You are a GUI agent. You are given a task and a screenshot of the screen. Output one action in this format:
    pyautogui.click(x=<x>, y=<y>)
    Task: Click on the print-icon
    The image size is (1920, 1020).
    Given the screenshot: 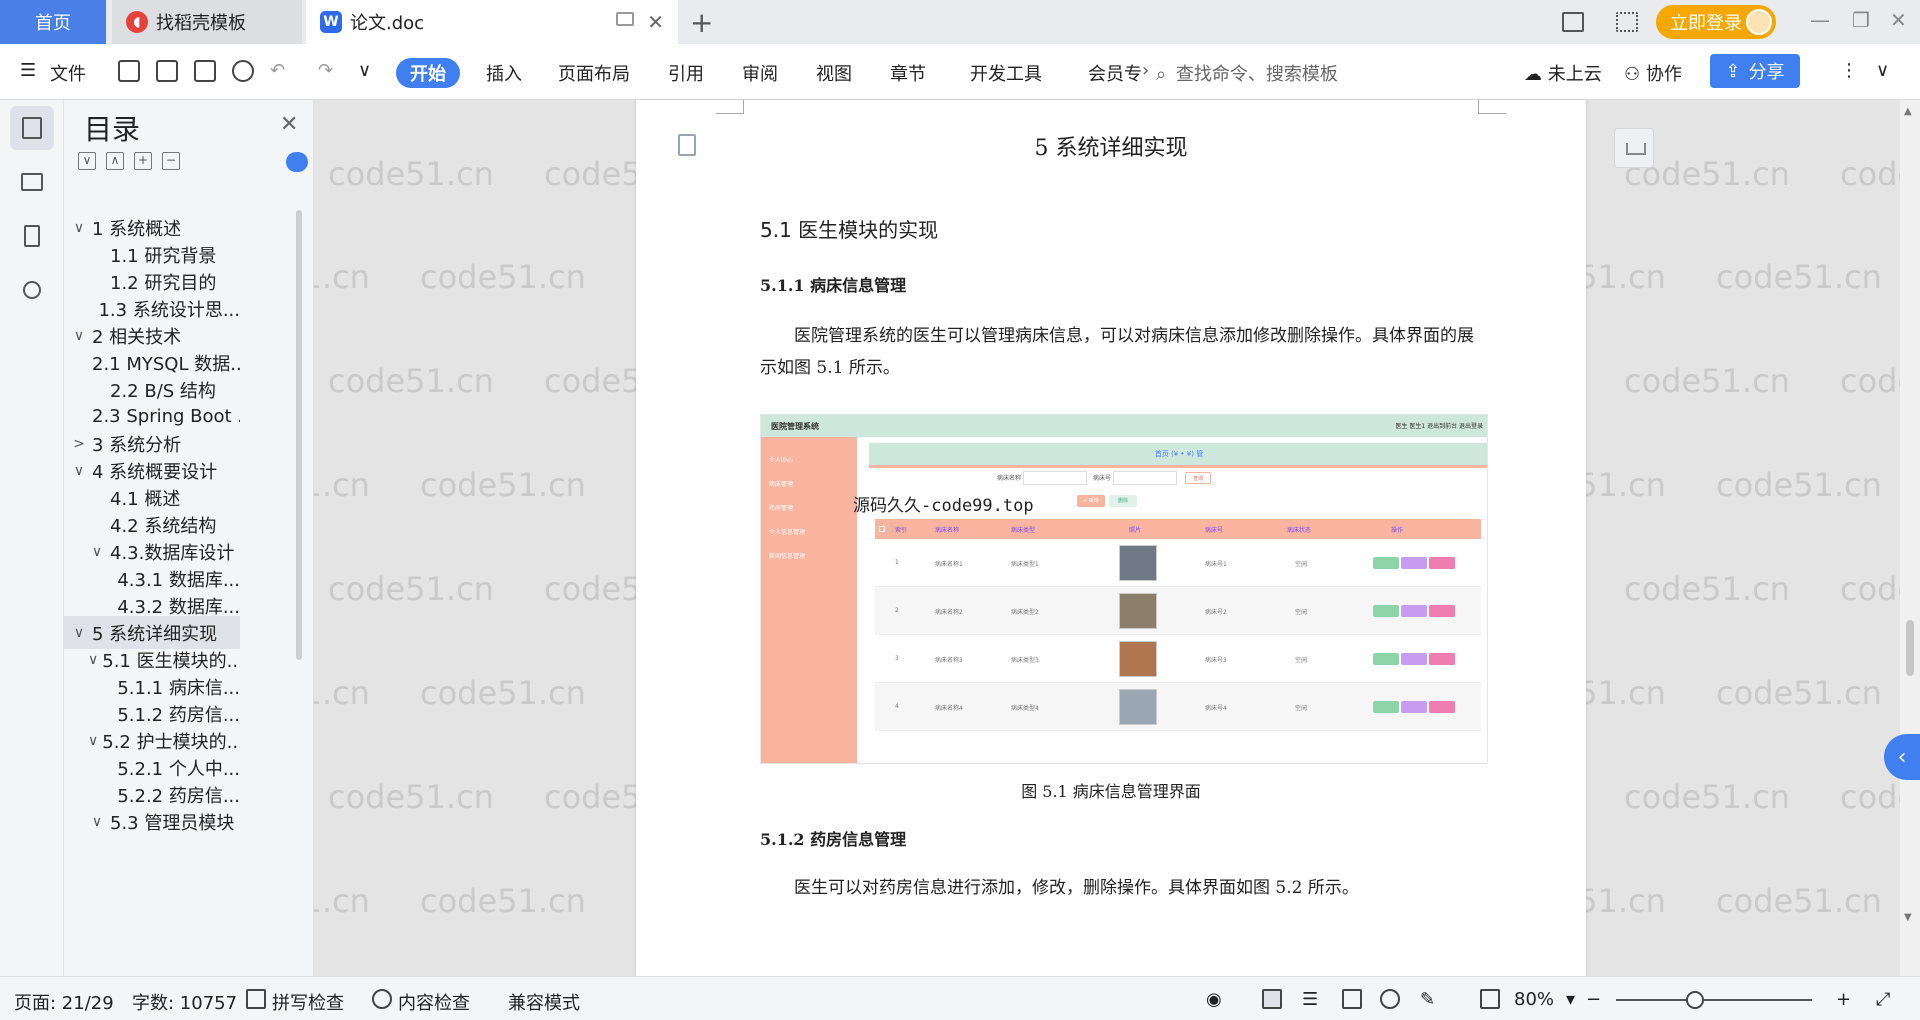 What is the action you would take?
    pyautogui.click(x=205, y=71)
    